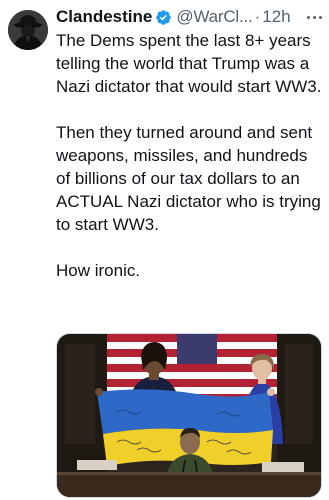 This screenshot has width=329, height=500. I want to click on tweet-header: Clandestine @WarCl... · 12h, so click(190, 17).